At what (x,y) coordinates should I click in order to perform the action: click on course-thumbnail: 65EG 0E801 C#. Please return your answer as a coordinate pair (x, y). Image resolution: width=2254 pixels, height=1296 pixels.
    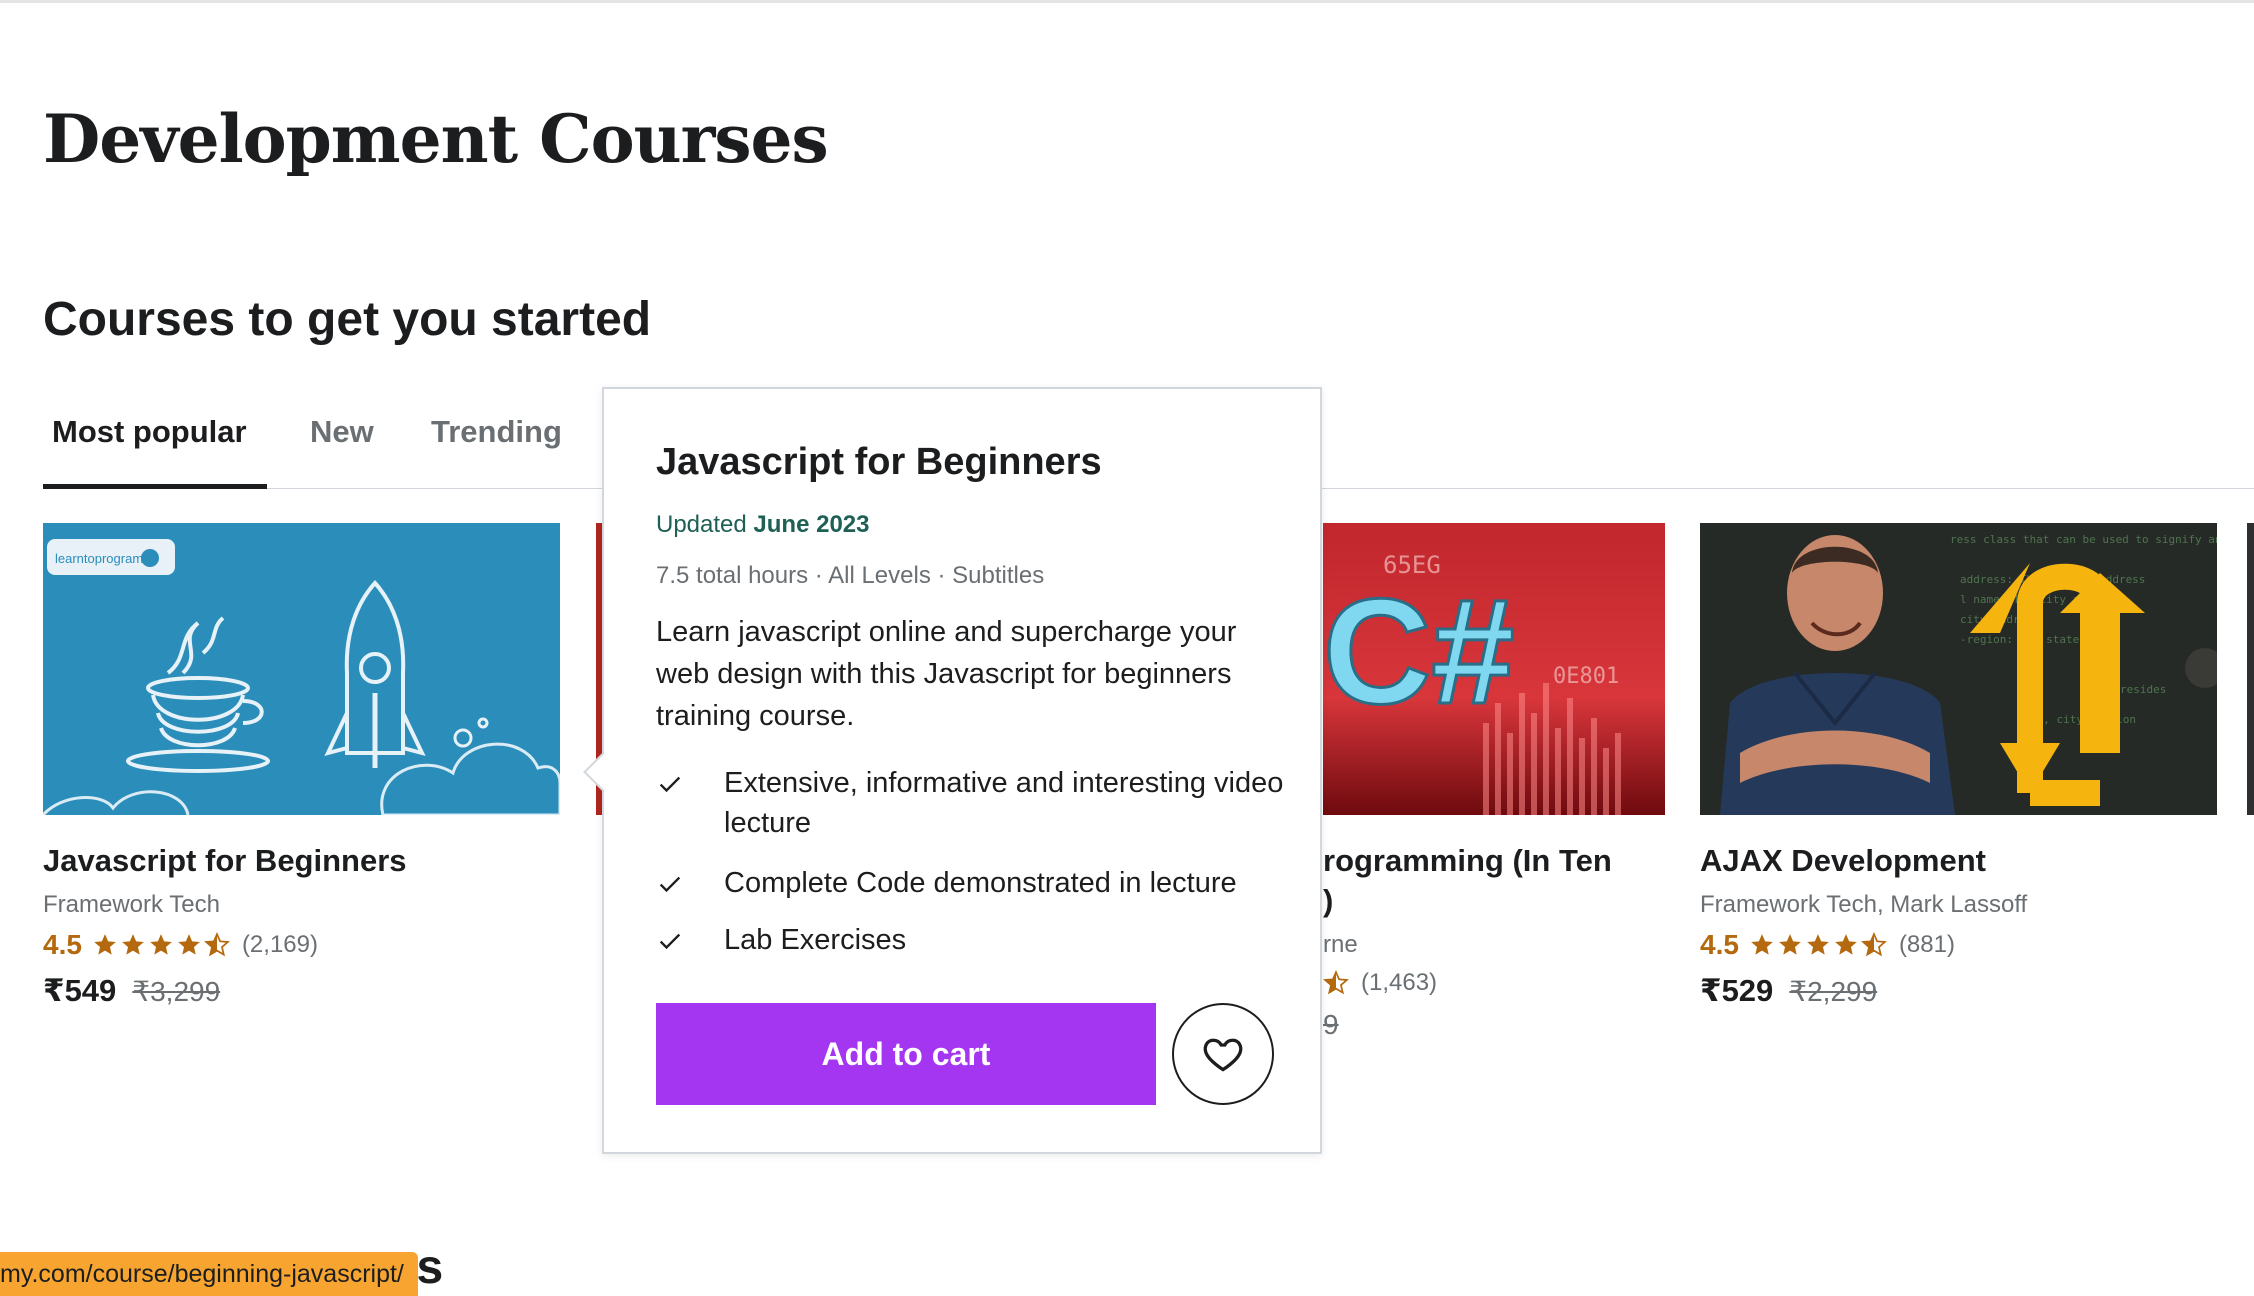
    Looking at the image, I should click on (1494, 669).